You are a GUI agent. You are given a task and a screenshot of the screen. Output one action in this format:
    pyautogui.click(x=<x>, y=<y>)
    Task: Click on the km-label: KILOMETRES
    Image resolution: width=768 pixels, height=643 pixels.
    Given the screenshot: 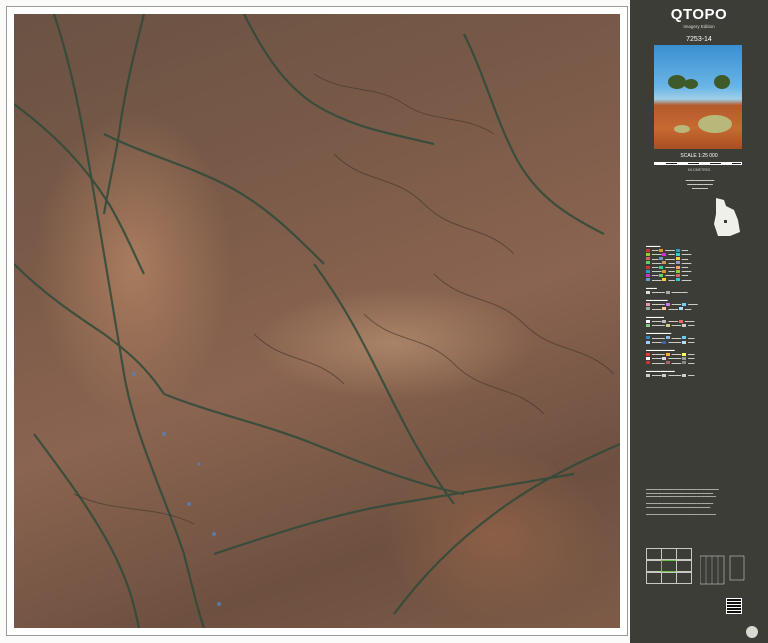 What is the action you would take?
    pyautogui.click(x=699, y=170)
    